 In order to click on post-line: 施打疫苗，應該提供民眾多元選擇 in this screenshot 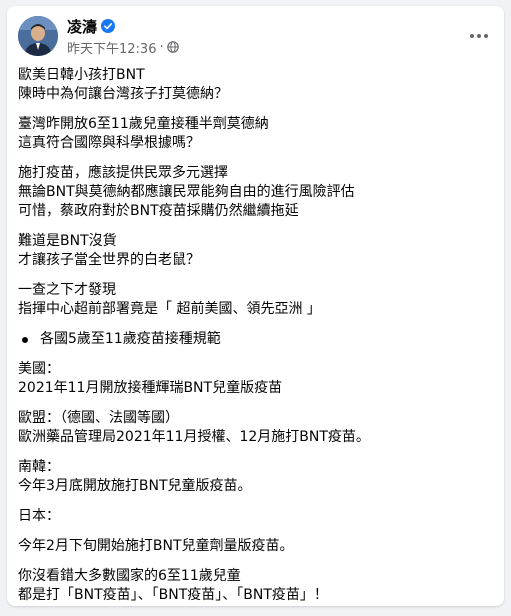, I will do `click(123, 173)`.